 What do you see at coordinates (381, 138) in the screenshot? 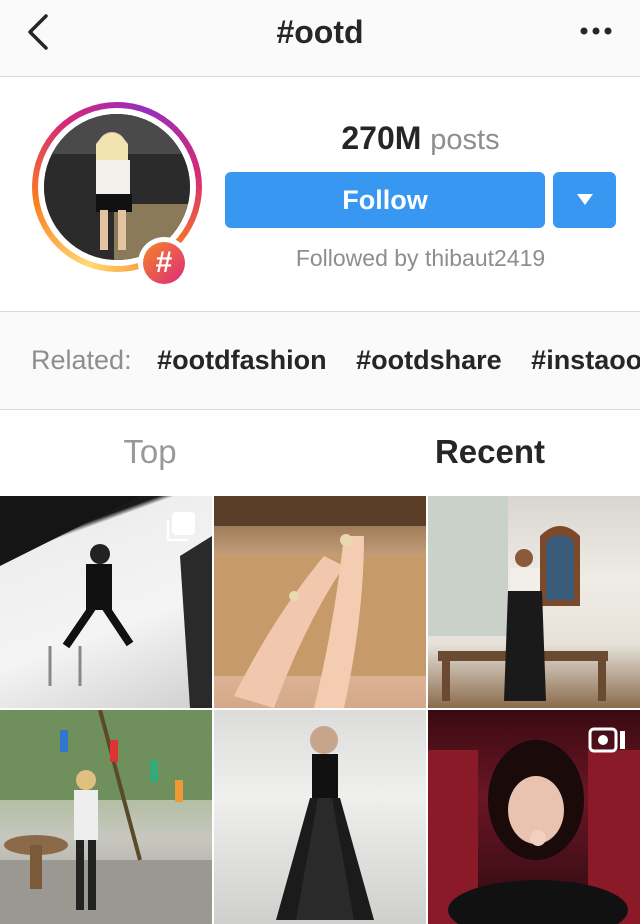
I see `posts-count: 270M` at bounding box center [381, 138].